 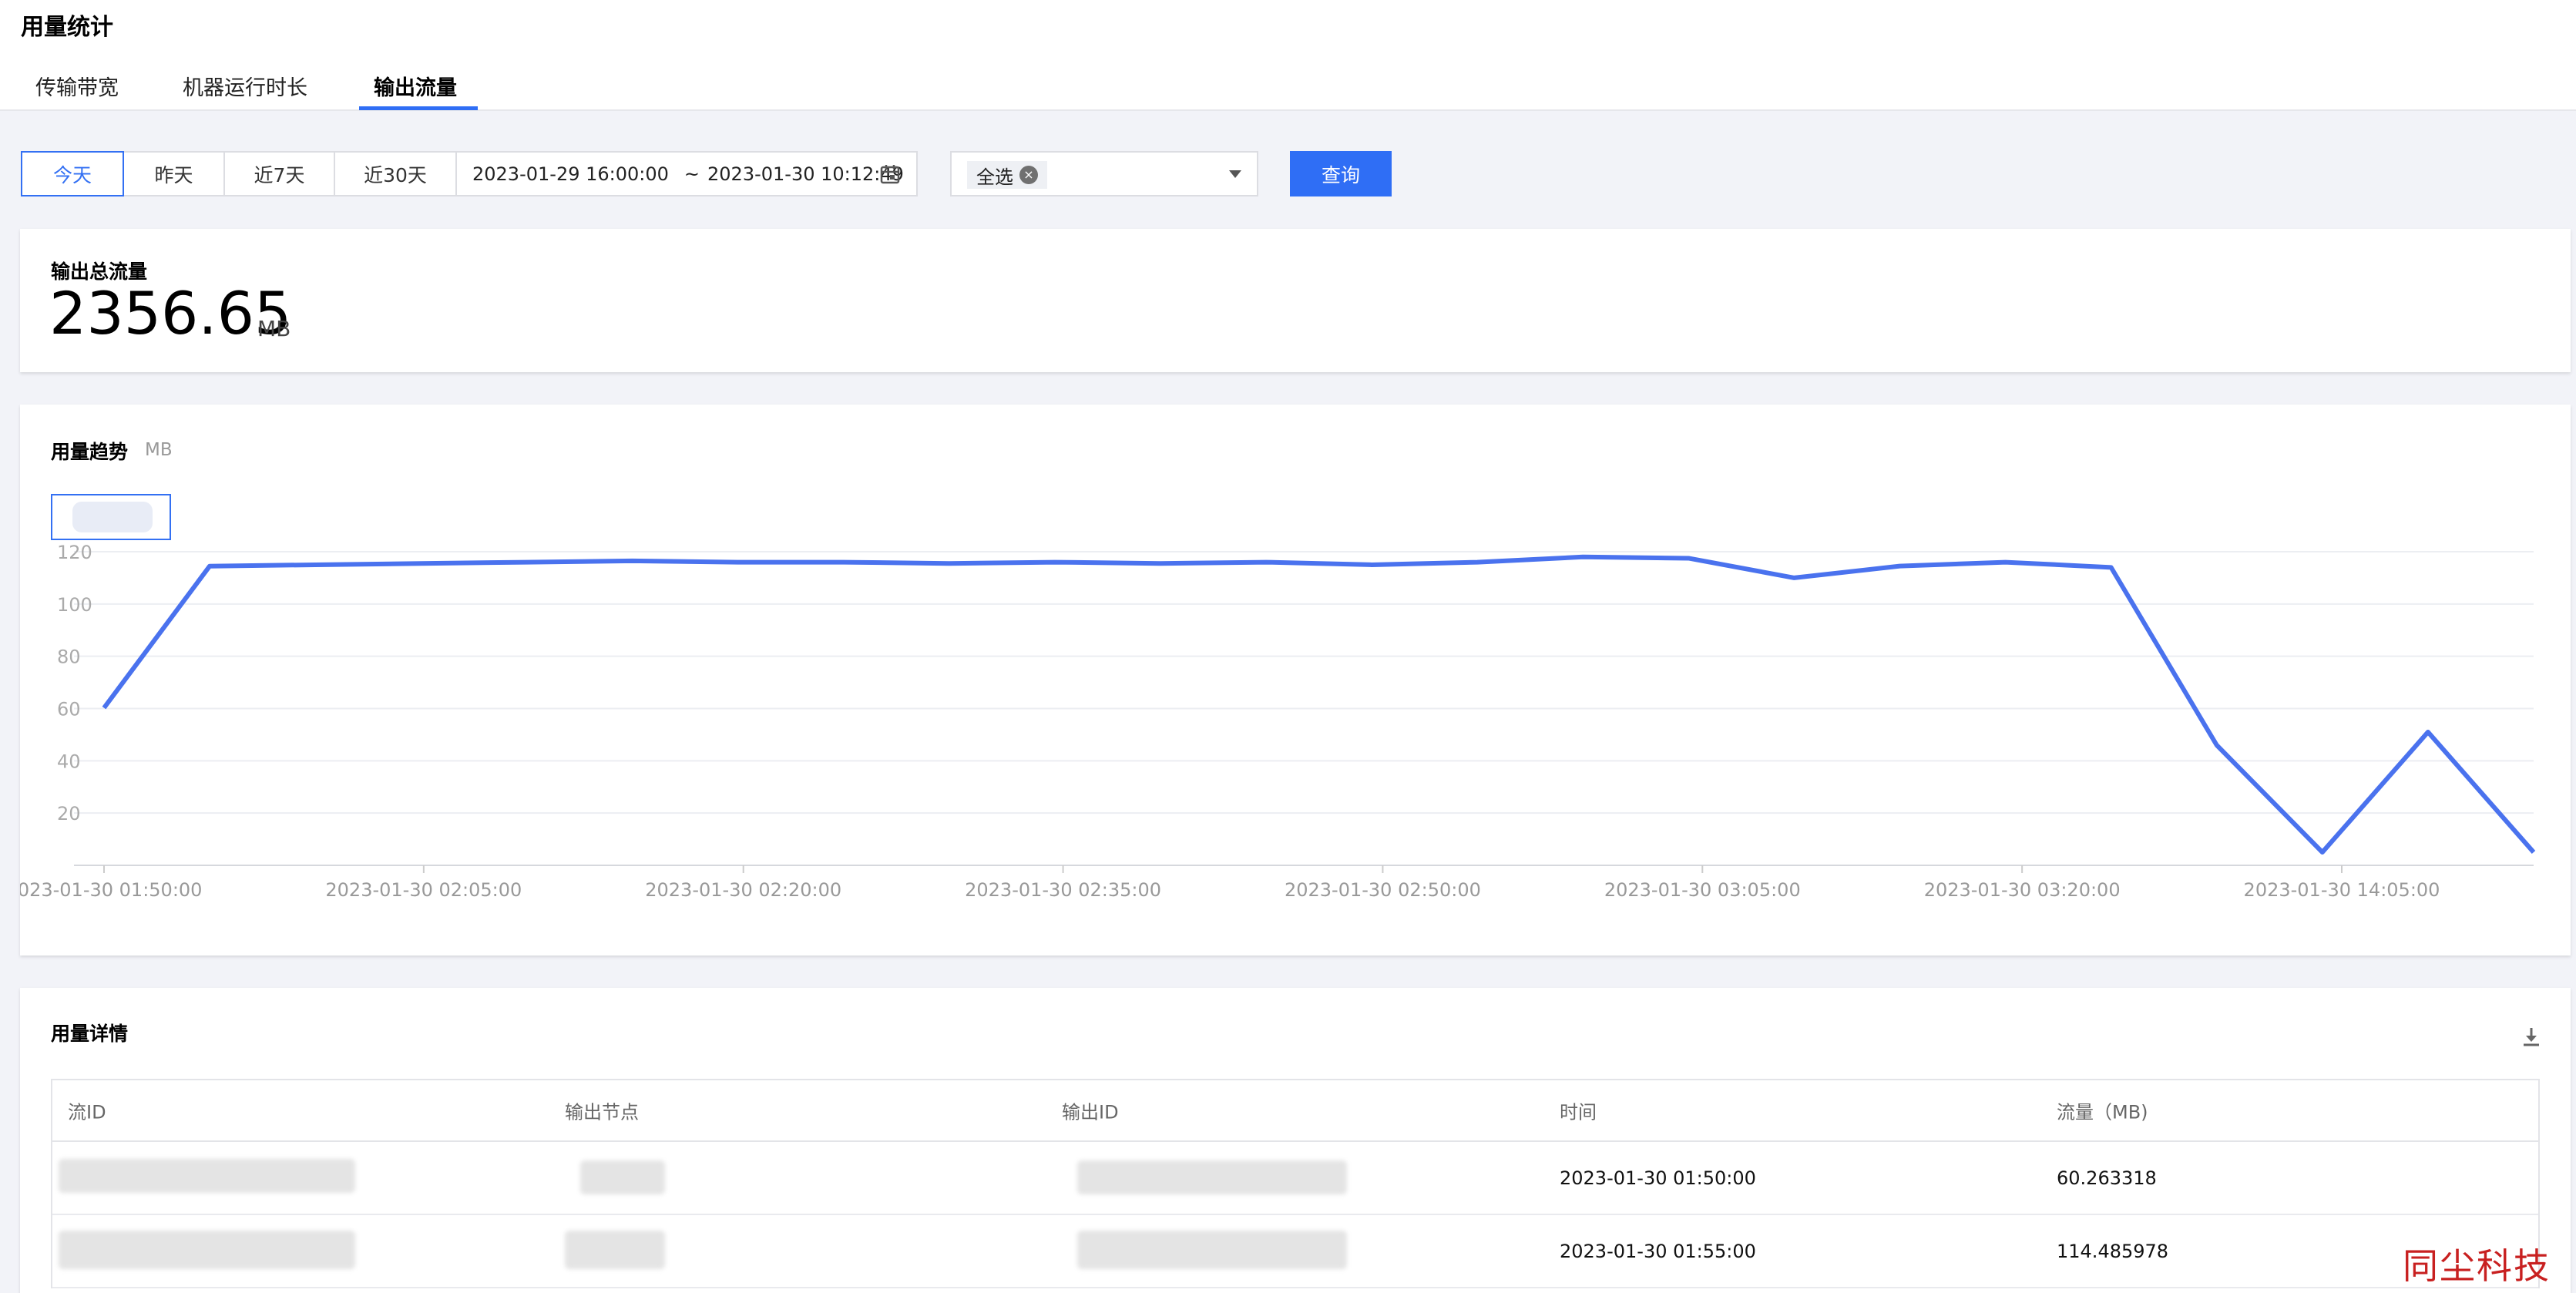 I want to click on chevron-down-icon, so click(x=1235, y=174).